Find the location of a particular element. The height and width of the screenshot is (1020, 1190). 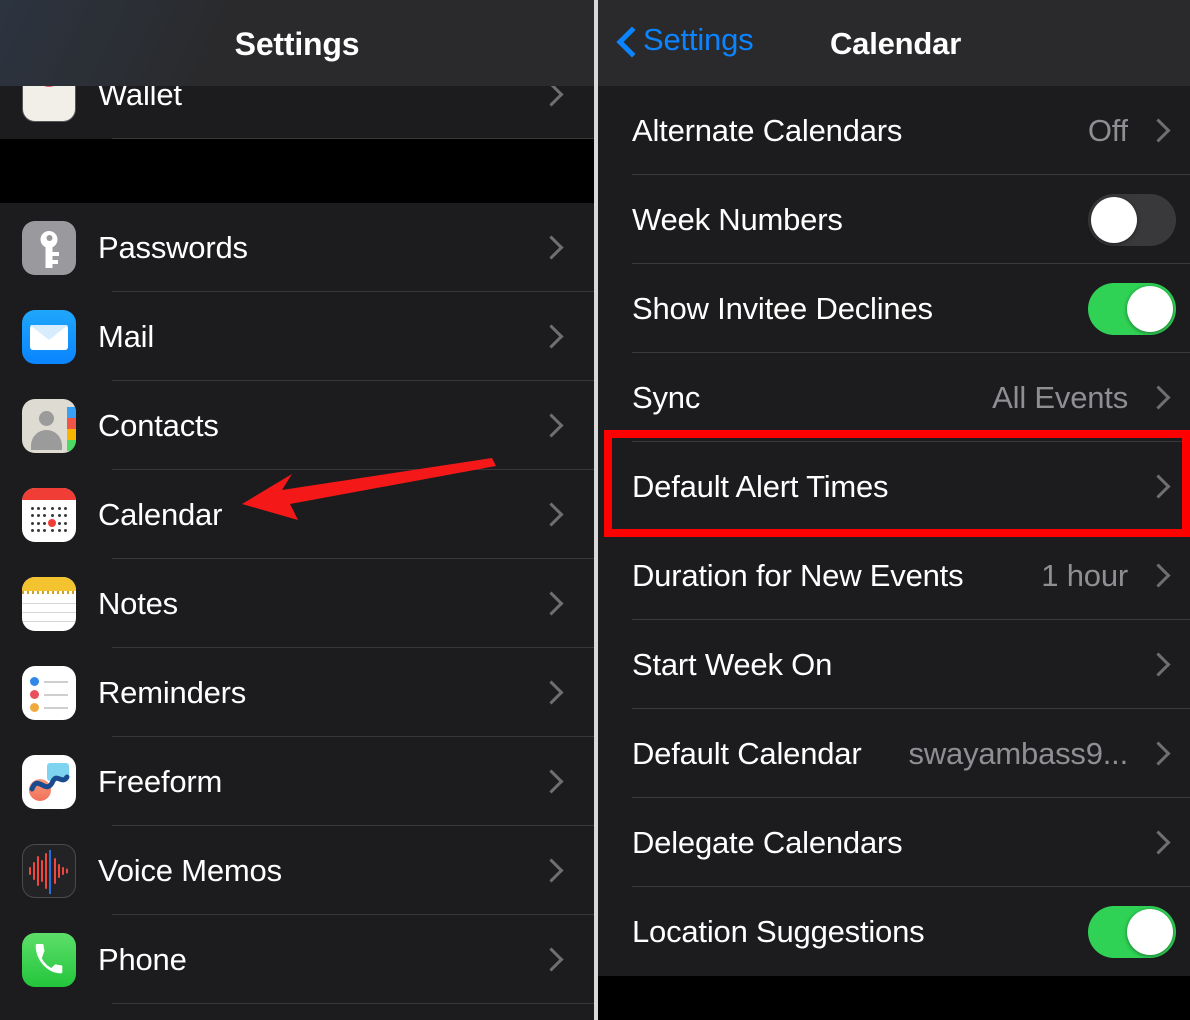

settings-row-label: Voice Memos is located at coordinates (190, 870).